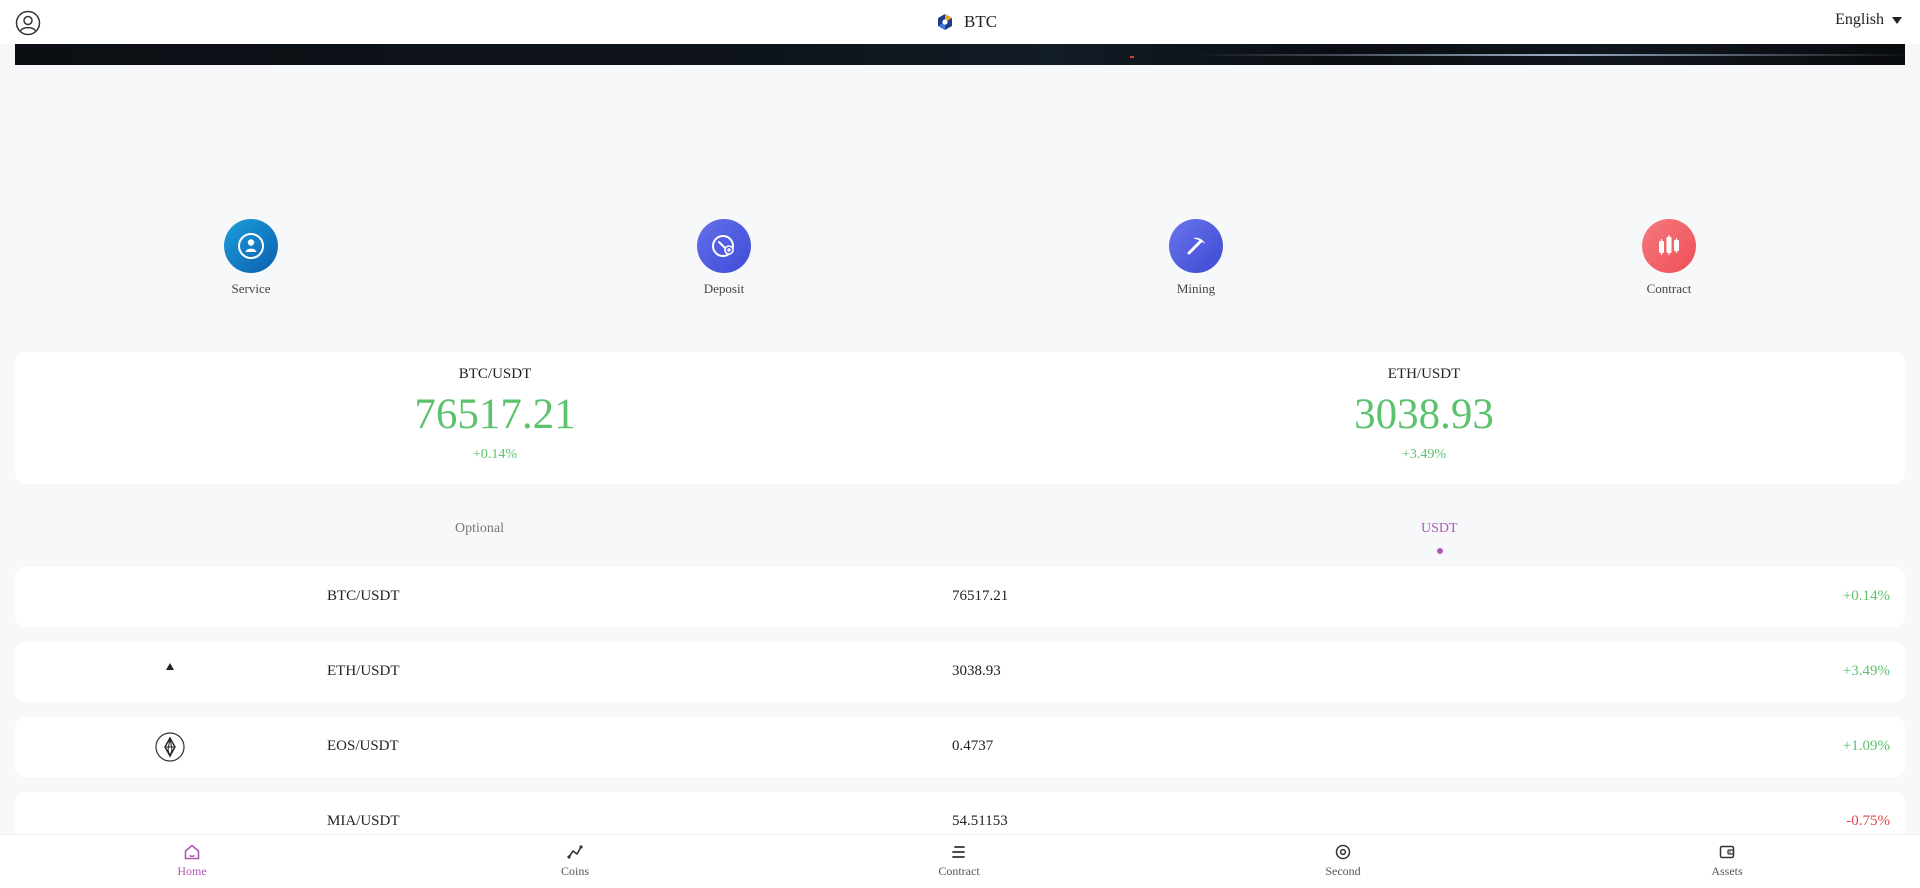 This screenshot has height=888, width=1920. I want to click on quick-actions: Service Deposit Mining Contract, so click(960, 258).